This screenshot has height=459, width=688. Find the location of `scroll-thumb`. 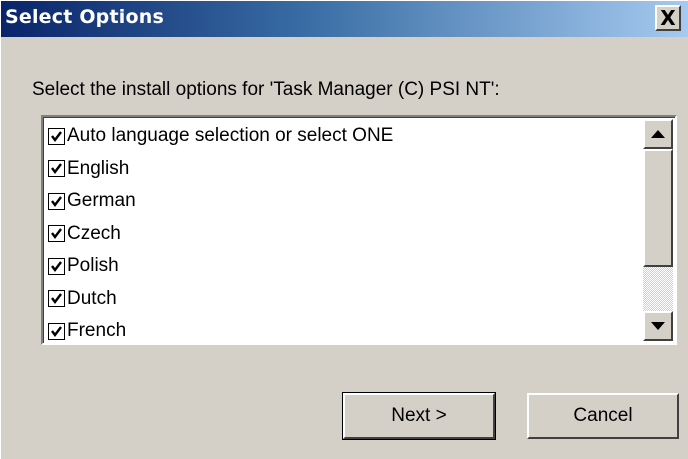

scroll-thumb is located at coordinates (658, 208).